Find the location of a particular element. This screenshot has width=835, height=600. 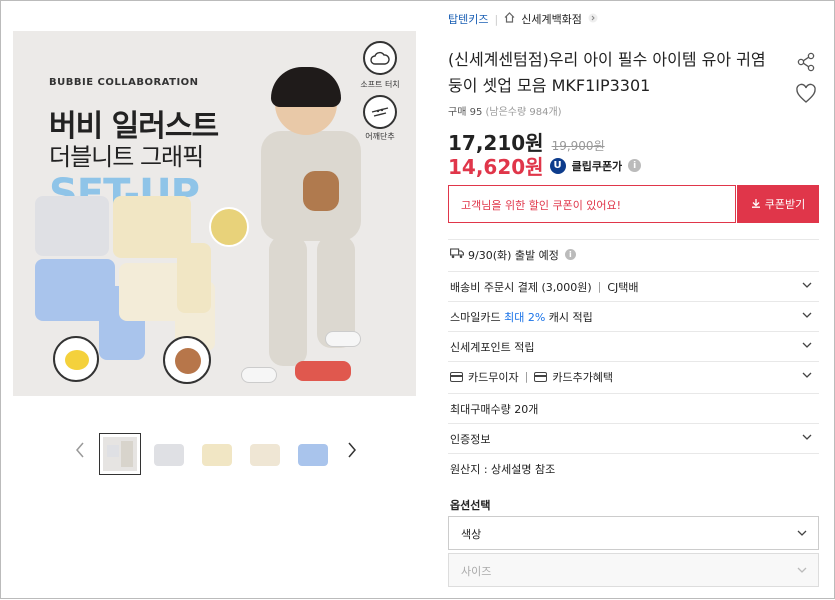

color-select: 색상 is located at coordinates (633, 533).